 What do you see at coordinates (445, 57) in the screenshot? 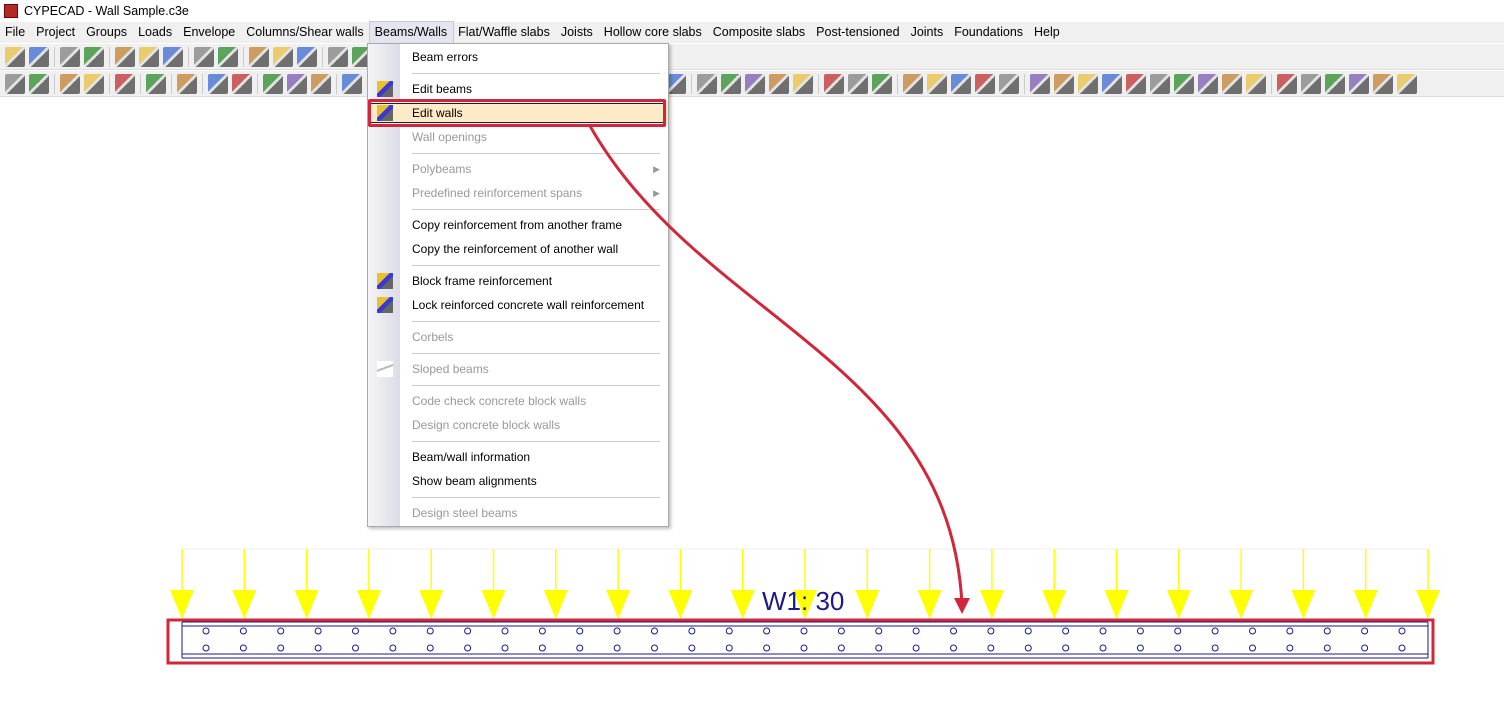
I see `menu-item-label: Beam errors` at bounding box center [445, 57].